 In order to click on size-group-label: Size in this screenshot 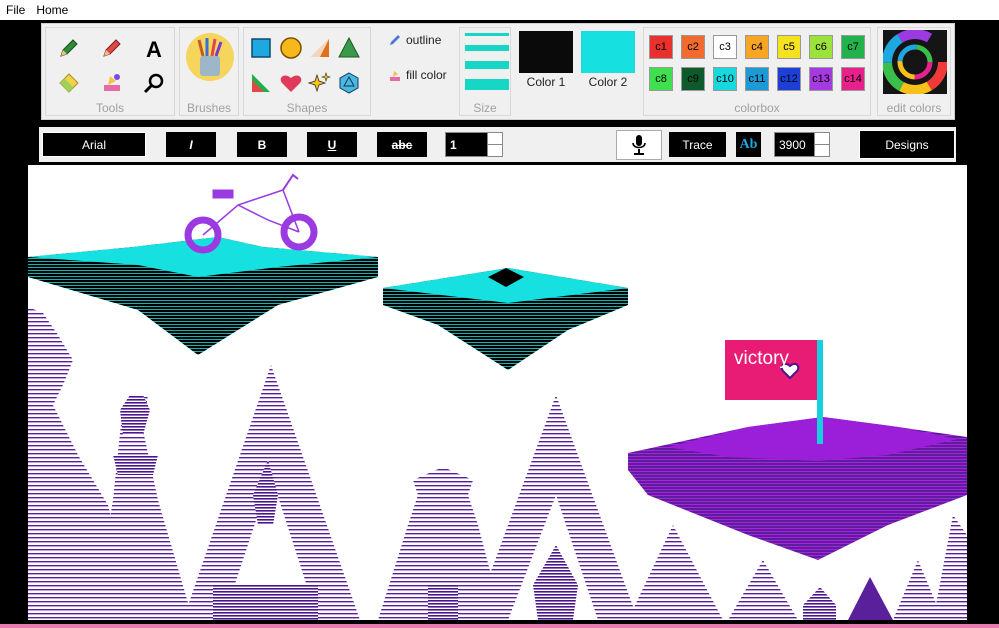, I will do `click(485, 108)`.